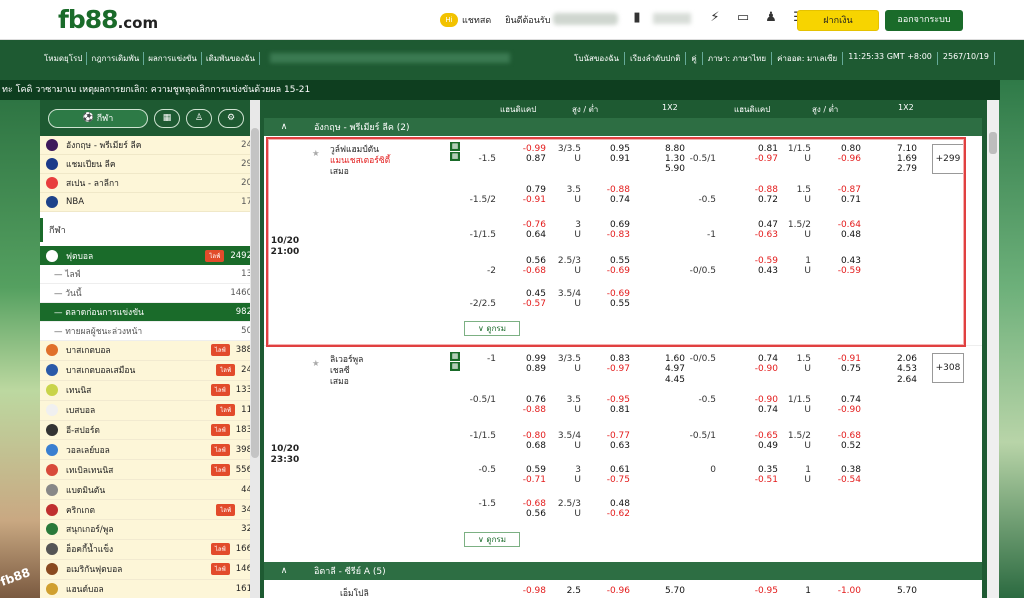  I want to click on logout-button: ออกจากระบบ, so click(924, 20).